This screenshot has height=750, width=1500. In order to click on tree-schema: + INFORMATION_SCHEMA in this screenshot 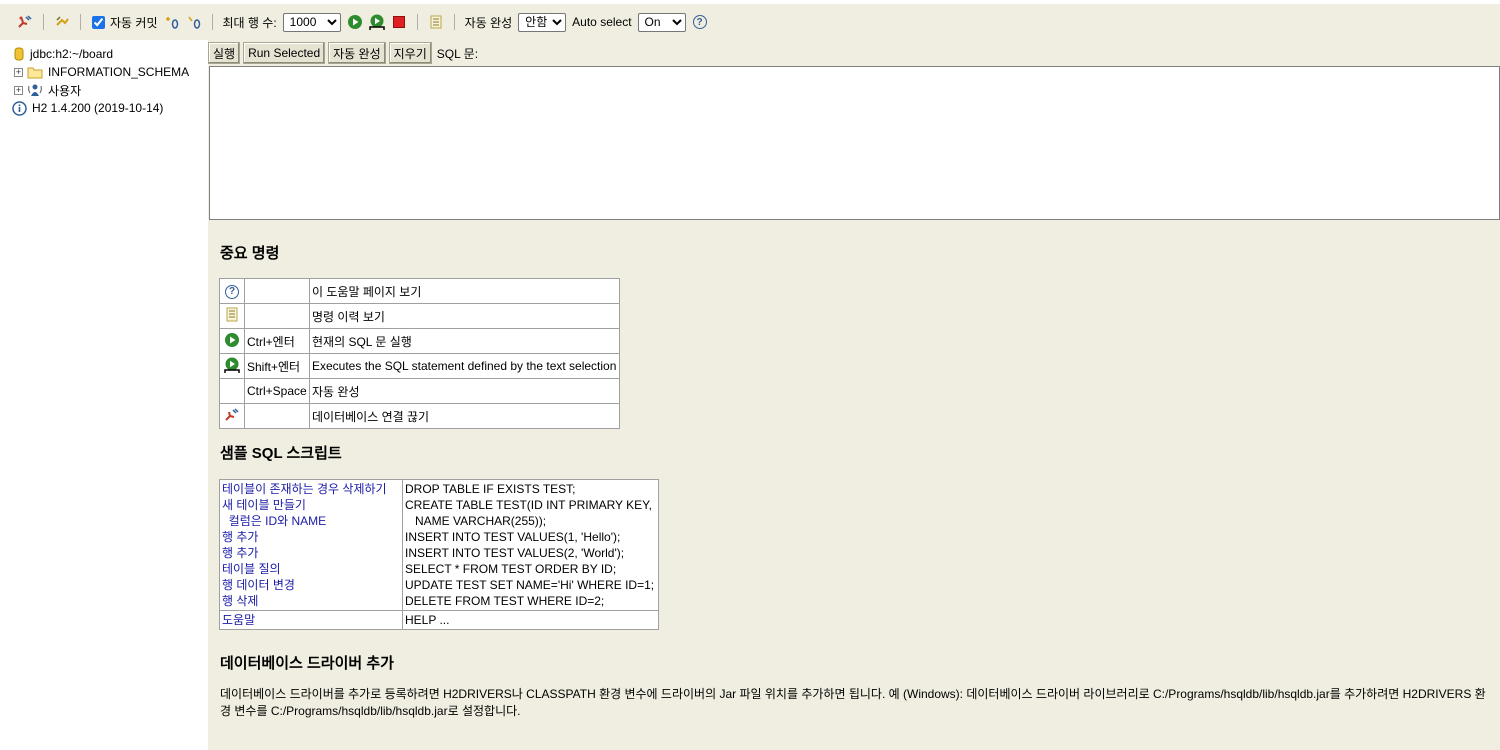, I will do `click(101, 72)`.